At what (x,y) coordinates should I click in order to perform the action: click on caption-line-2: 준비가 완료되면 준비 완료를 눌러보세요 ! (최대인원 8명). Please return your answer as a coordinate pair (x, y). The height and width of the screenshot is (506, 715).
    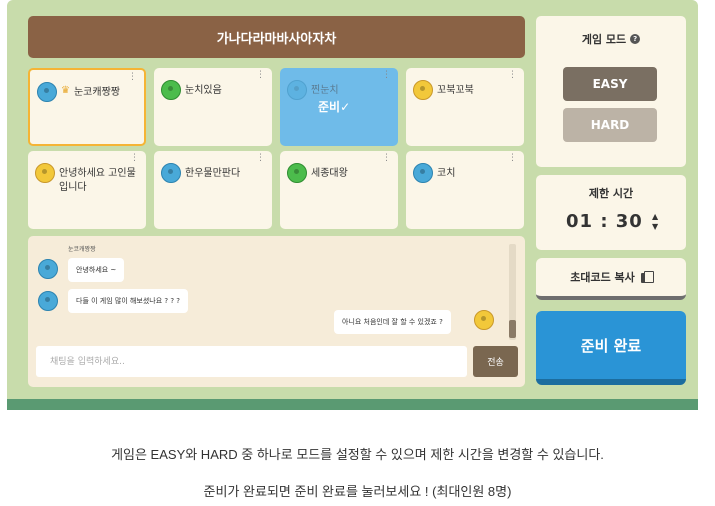
    Looking at the image, I should click on (357, 491).